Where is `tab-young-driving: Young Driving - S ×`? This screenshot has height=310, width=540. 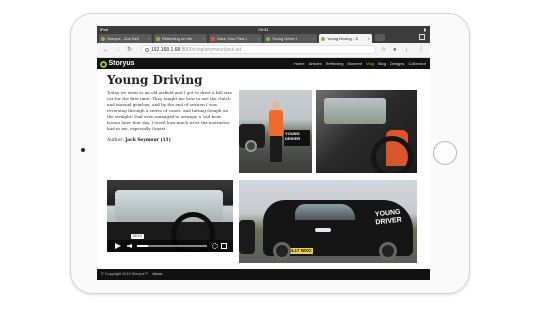 tab-young-driving: Young Driving - S × is located at coordinates (345, 38).